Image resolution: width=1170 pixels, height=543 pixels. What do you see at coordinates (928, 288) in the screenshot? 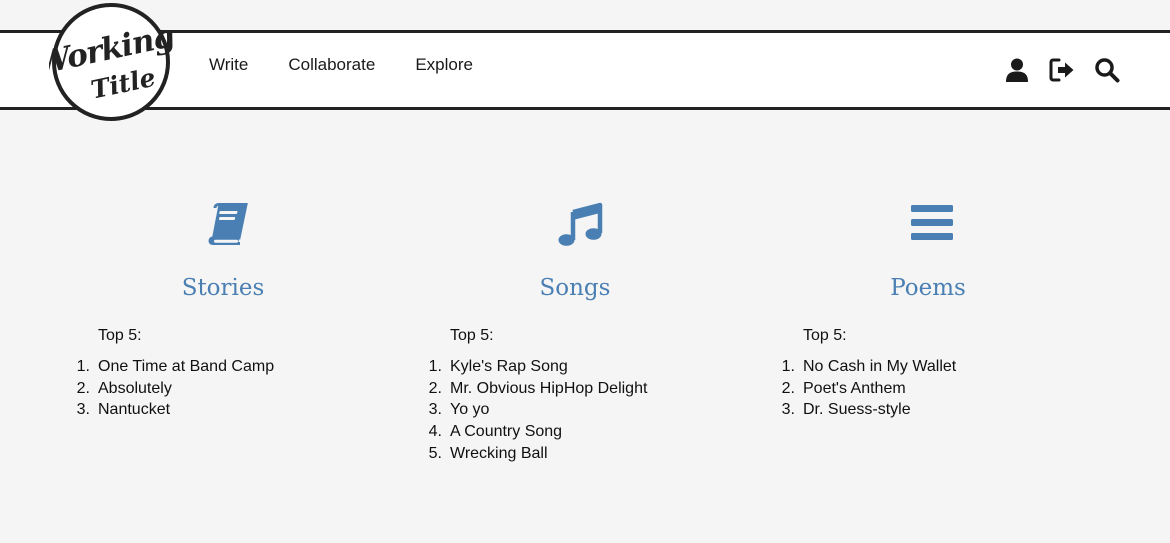
I see `poems-title: Poems` at bounding box center [928, 288].